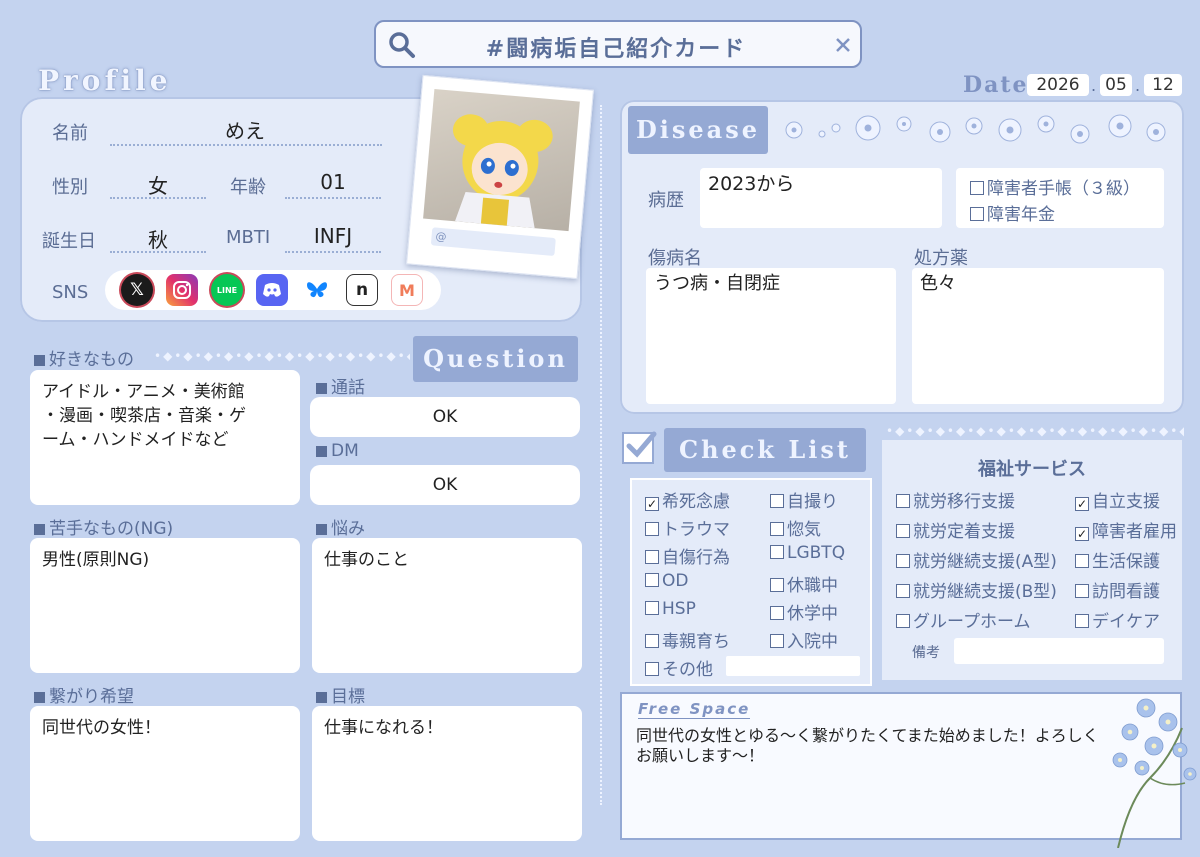 Image resolution: width=1200 pixels, height=857 pixels. Describe the element at coordinates (679, 667) in the screenshot. I see `check-item: その他` at that location.